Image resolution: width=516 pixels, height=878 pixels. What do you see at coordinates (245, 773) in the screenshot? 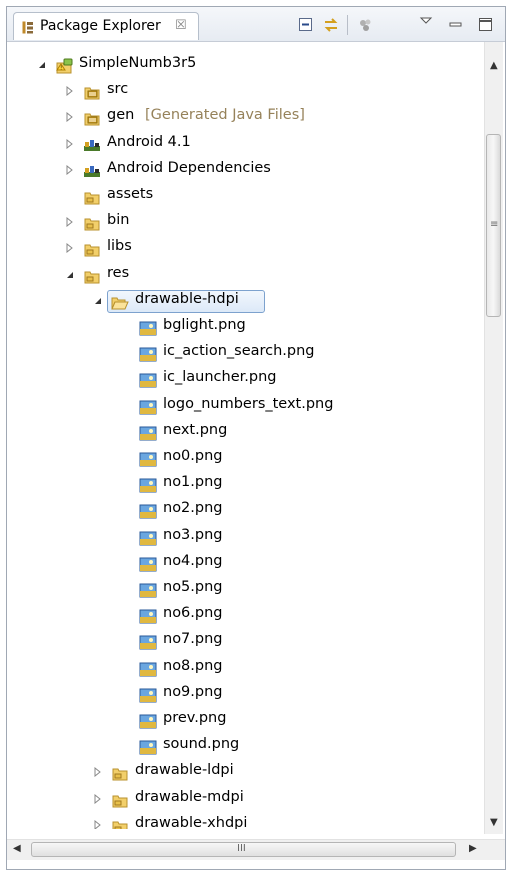
I see `tree-row: drawable-ldpi` at bounding box center [245, 773].